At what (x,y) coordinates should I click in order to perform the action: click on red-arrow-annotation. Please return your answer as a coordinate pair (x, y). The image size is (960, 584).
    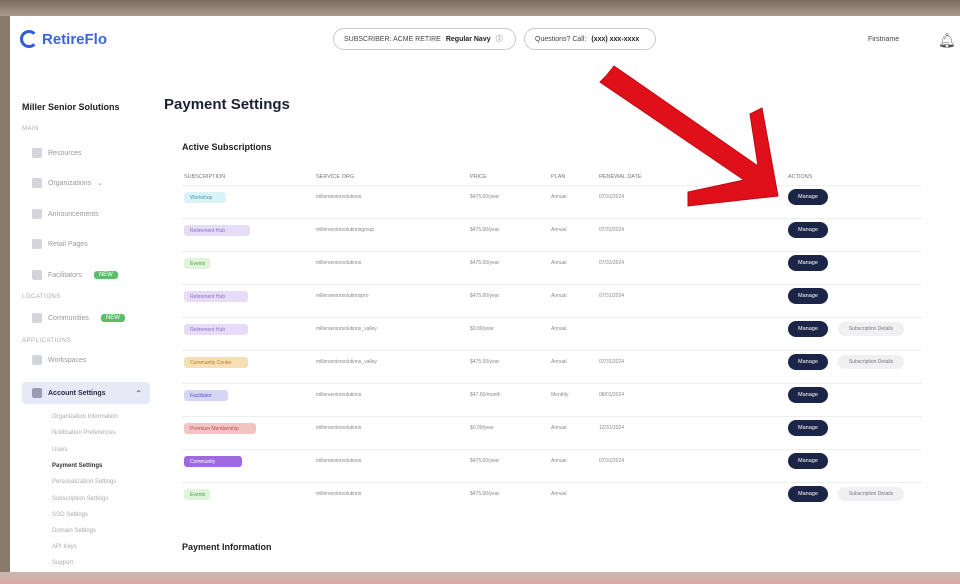
    Looking at the image, I should click on (689, 136).